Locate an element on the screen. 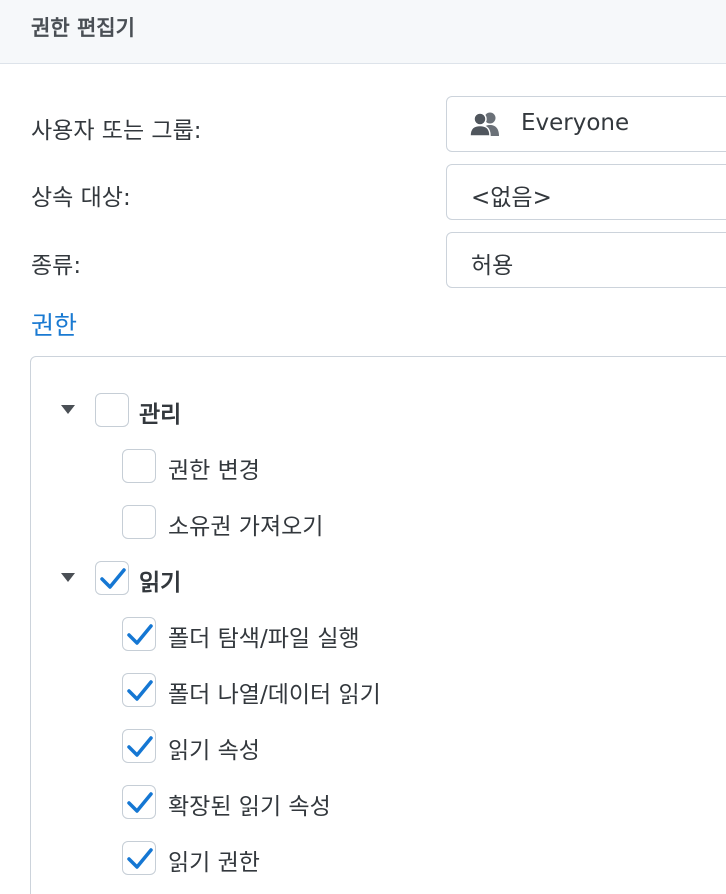  perm-label-read-attributes: 읽기 속성 is located at coordinates (214, 751).